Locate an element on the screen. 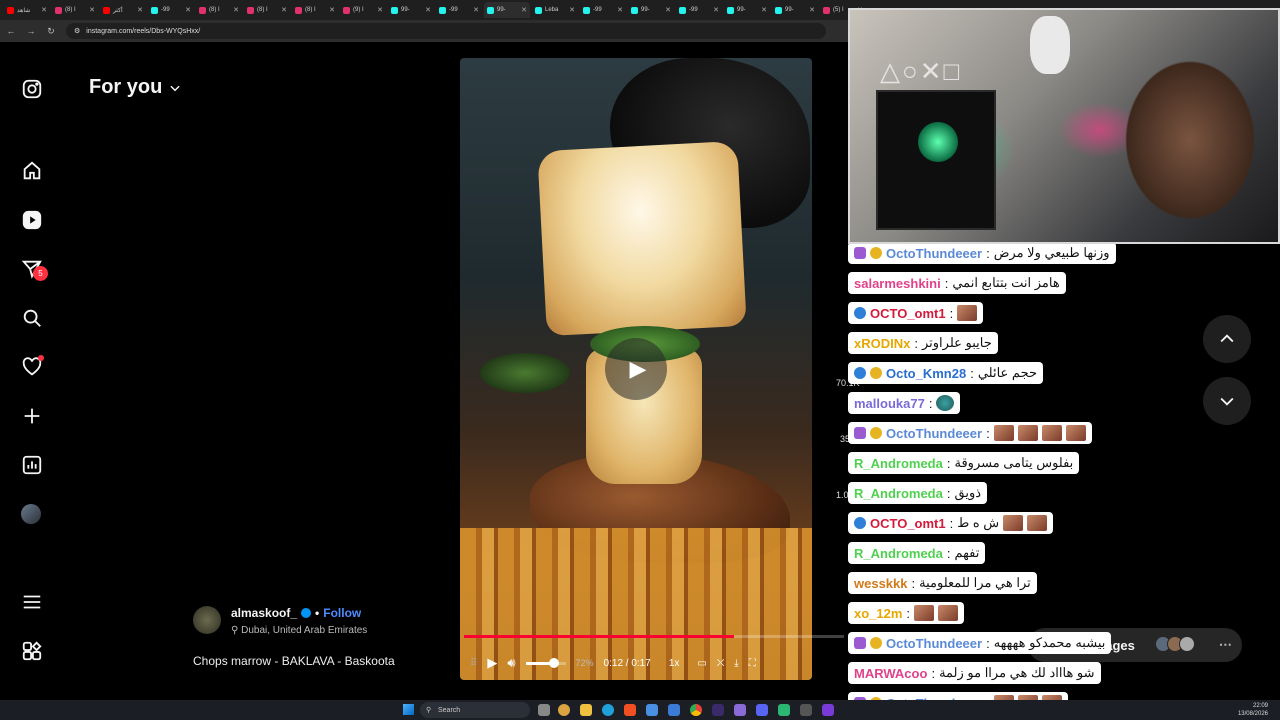 The width and height of the screenshot is (1280, 720). reload-icon: ↻ is located at coordinates (51, 31).